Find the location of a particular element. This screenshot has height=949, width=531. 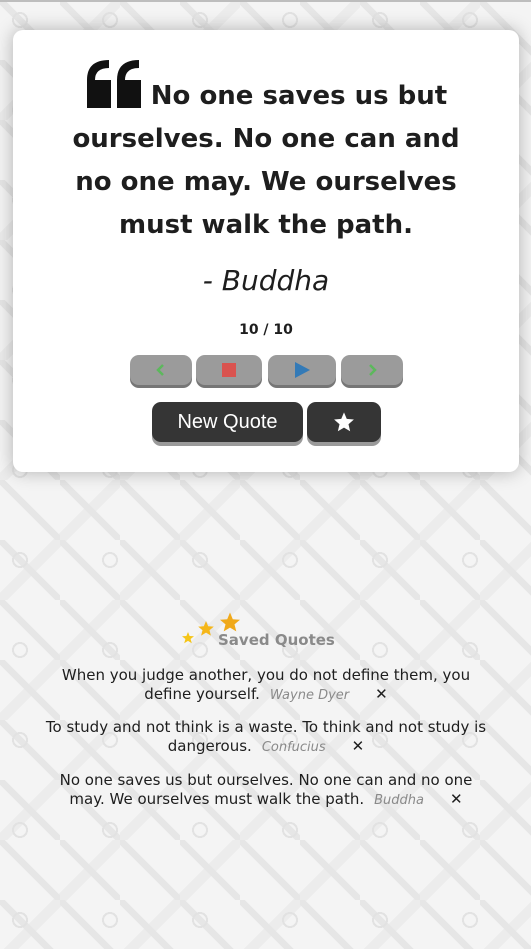

chevron-right-icon is located at coordinates (373, 370).